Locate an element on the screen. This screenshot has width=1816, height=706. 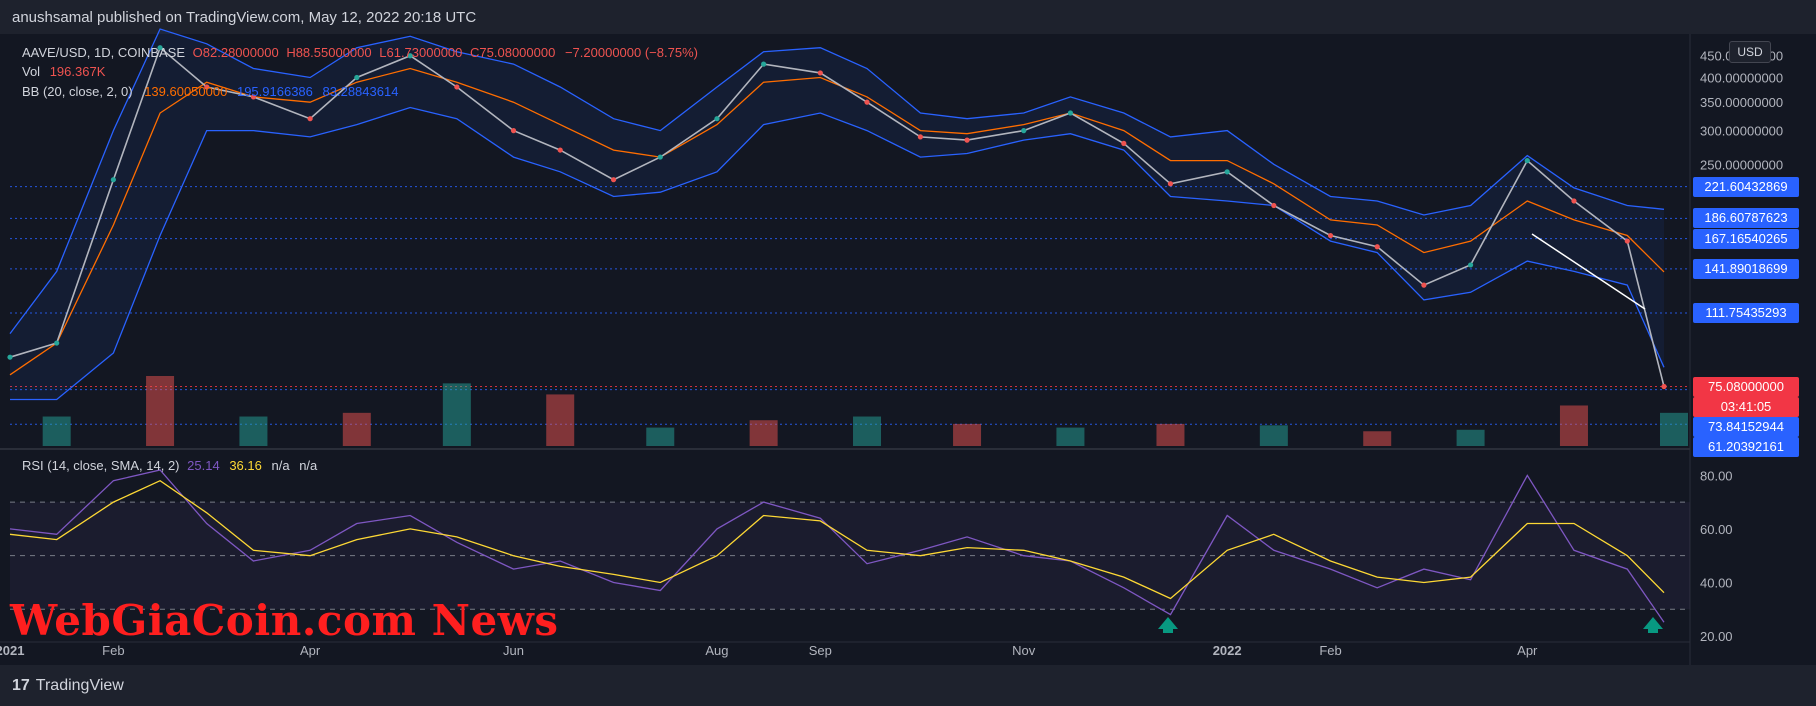
time-tick-3: Jun is located at coordinates (513, 650).